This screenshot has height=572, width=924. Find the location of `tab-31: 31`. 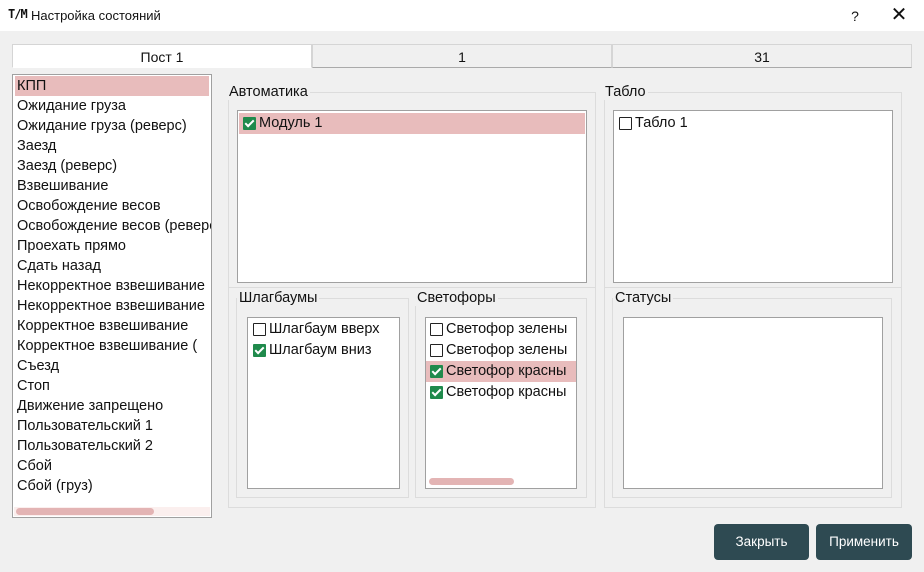

tab-31: 31 is located at coordinates (762, 56).